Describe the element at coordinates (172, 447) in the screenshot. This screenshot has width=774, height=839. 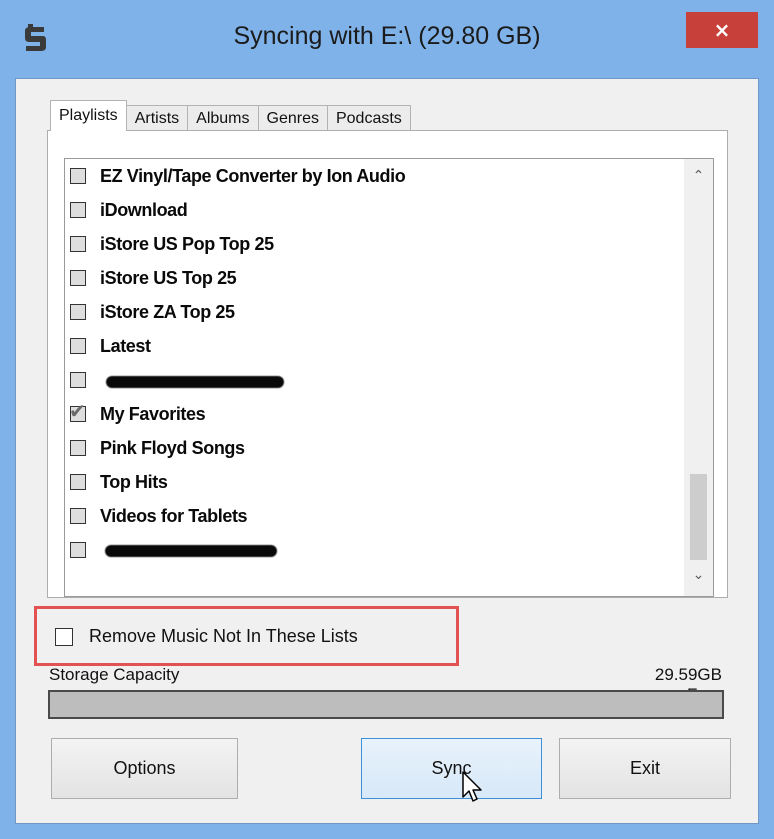
I see `playlist-label: Pink Floyd Songs` at that location.